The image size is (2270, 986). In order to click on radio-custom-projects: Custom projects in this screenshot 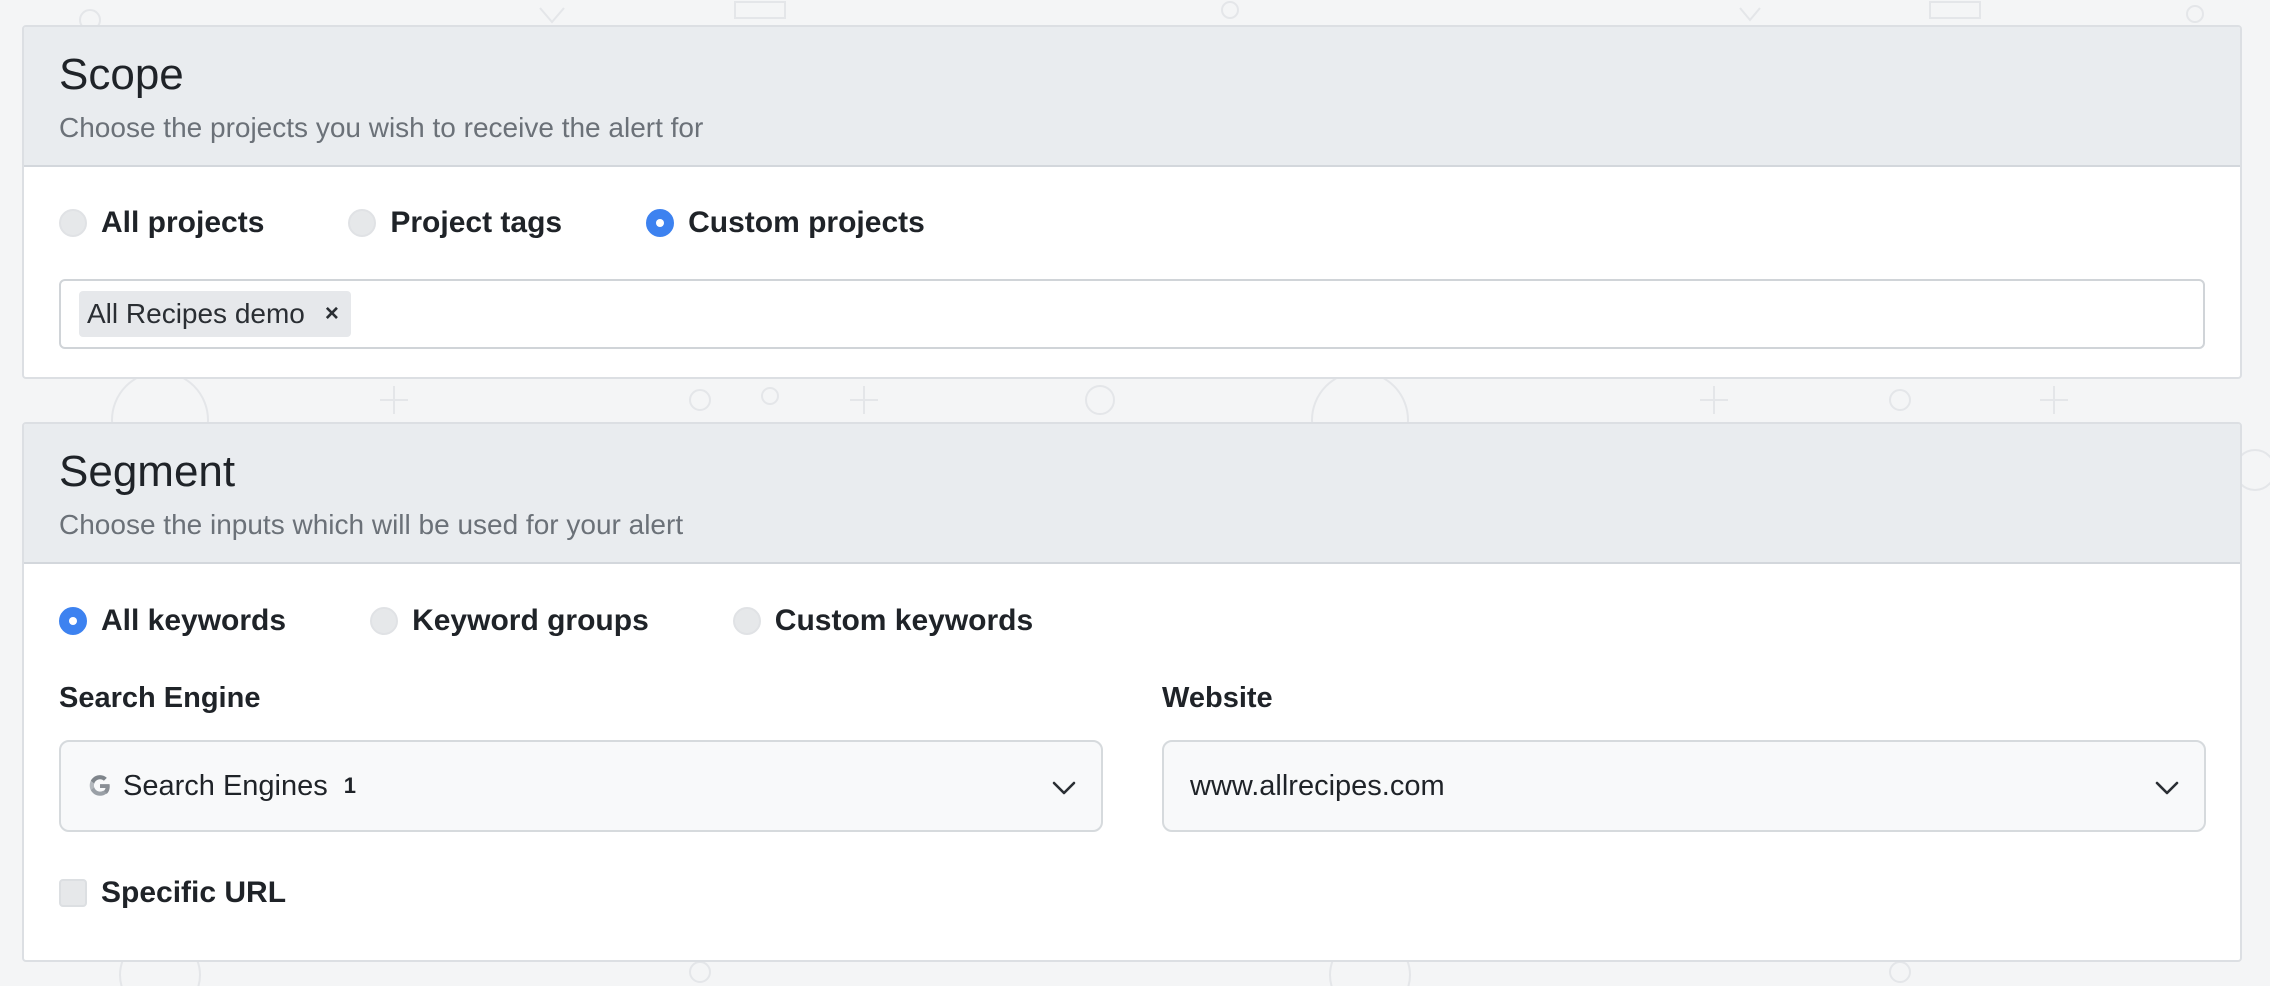, I will do `click(785, 223)`.